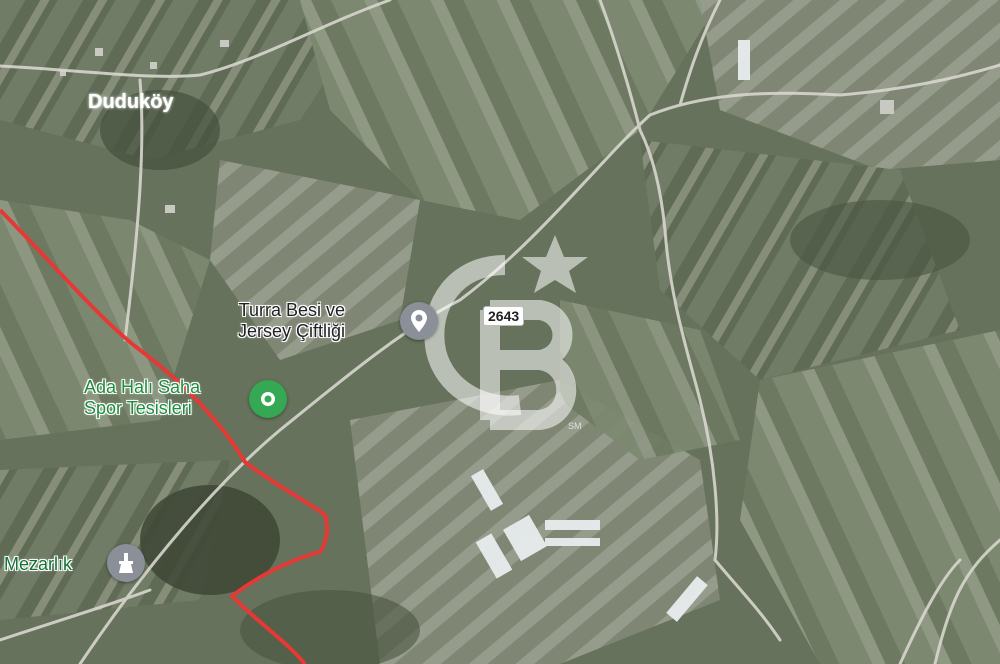  I want to click on farm-label: Turra Besi ve Jersey Çiftliği, so click(291, 321).